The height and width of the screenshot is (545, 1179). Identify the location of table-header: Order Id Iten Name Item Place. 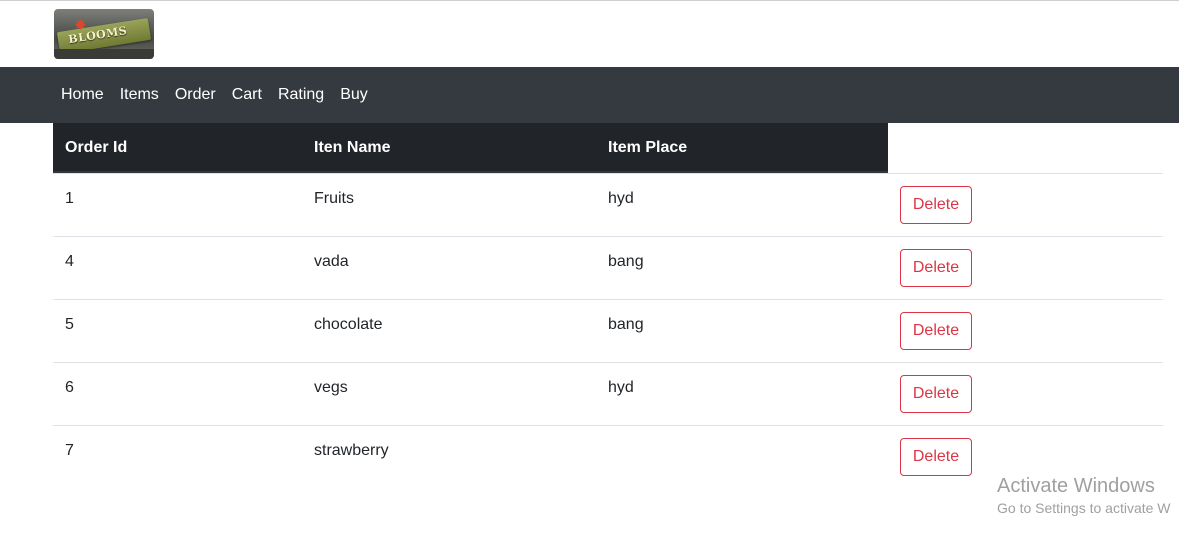
(608, 148).